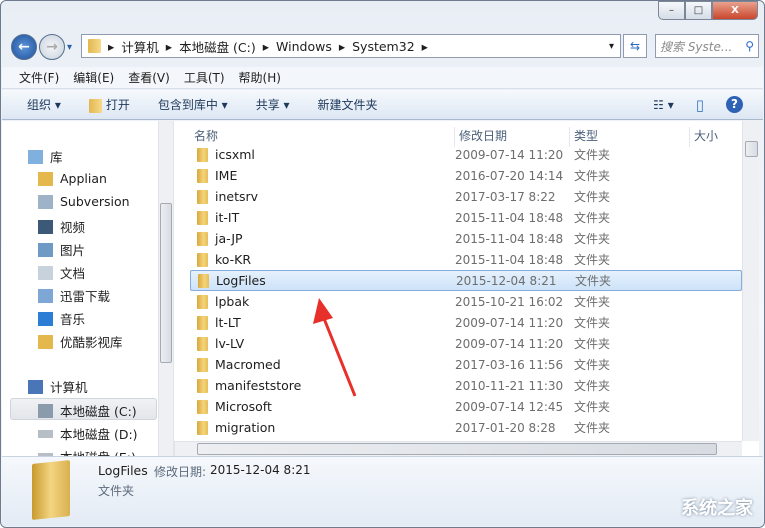  What do you see at coordinates (80, 341) in the screenshot?
I see `sidebar-item: 优酷影视库` at bounding box center [80, 341].